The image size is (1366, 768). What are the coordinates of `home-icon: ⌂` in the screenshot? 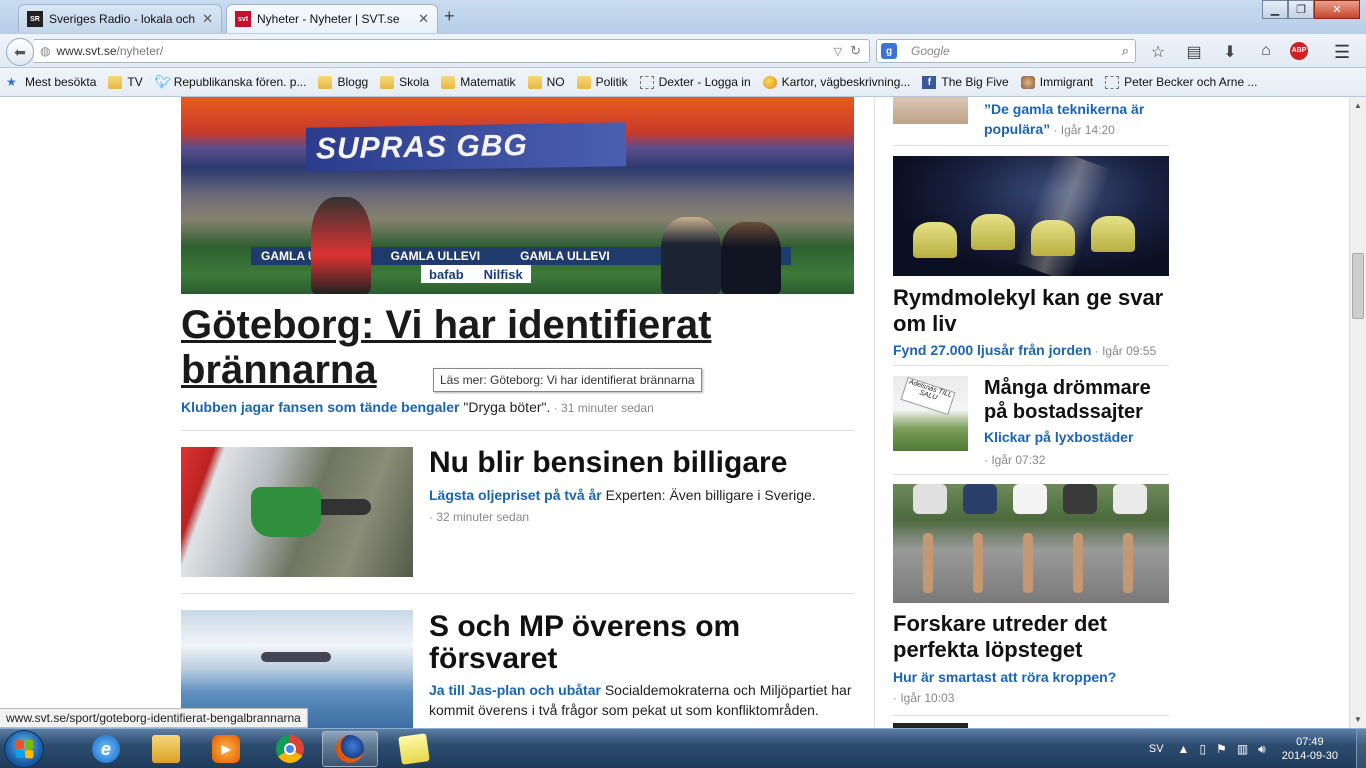 It's located at (1266, 52).